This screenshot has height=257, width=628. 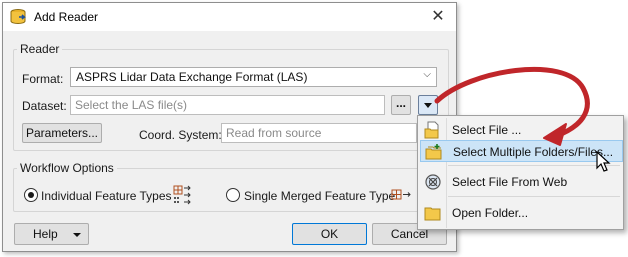 I want to click on individual-feature-types-icon, so click(x=182, y=195).